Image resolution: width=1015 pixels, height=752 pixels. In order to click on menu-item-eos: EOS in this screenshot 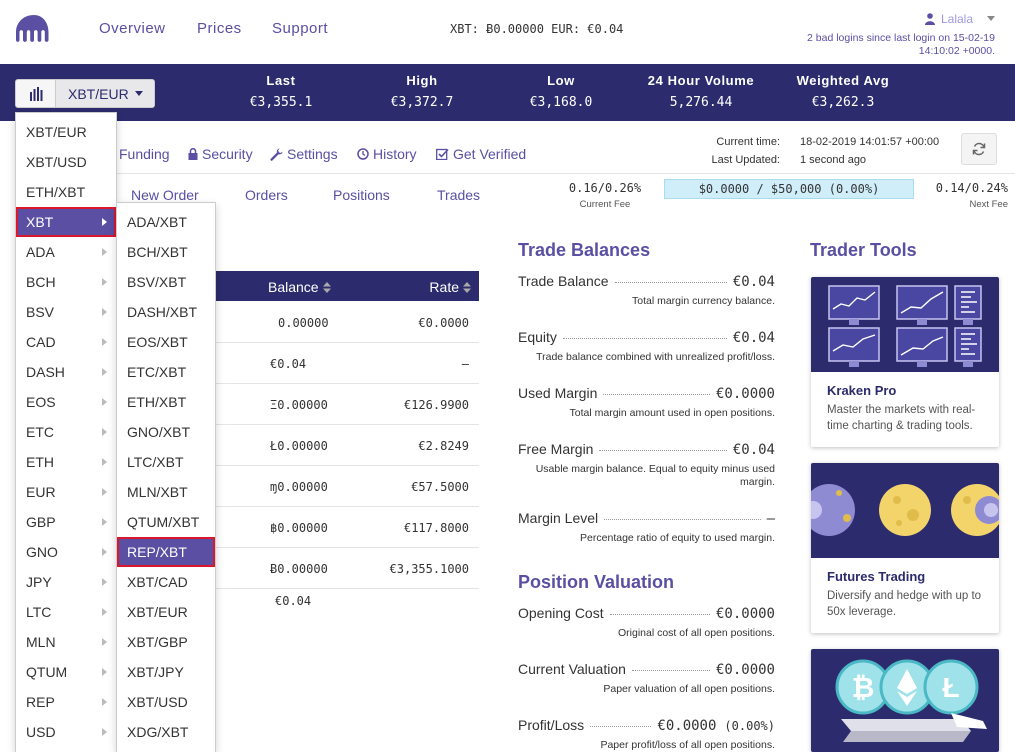, I will do `click(66, 402)`.